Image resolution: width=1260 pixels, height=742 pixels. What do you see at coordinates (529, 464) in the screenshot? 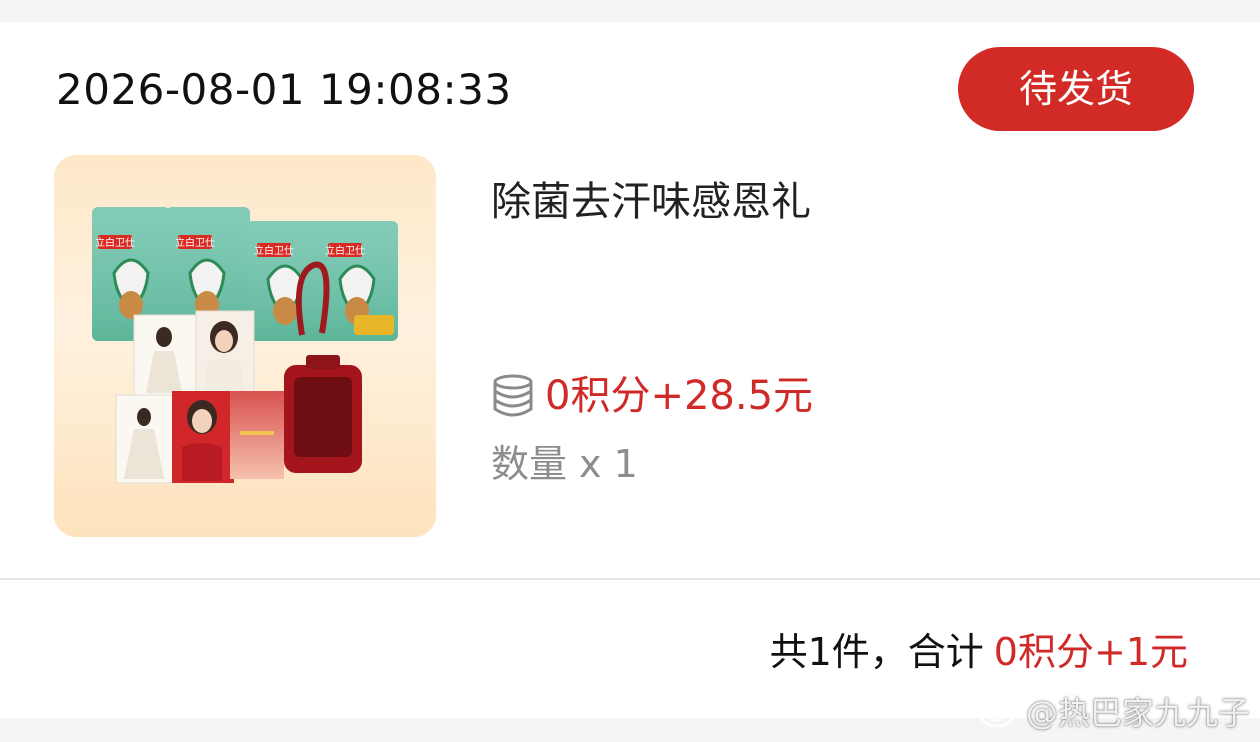
I see `quantity-label: 数量` at bounding box center [529, 464].